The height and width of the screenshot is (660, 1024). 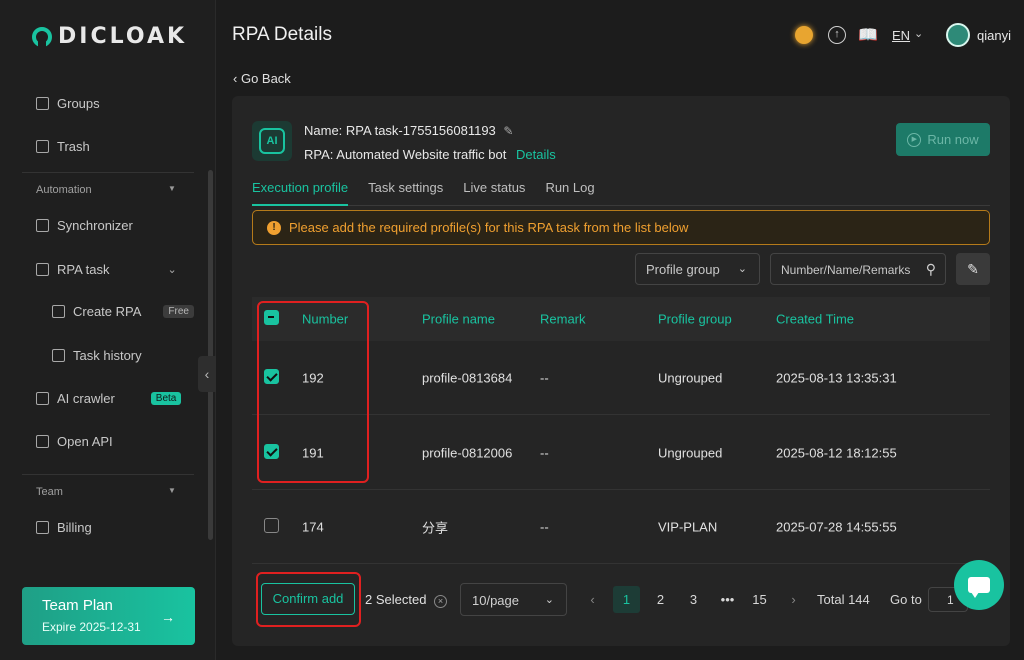 What do you see at coordinates (210, 355) in the screenshot?
I see `sidebar-scrollbar` at bounding box center [210, 355].